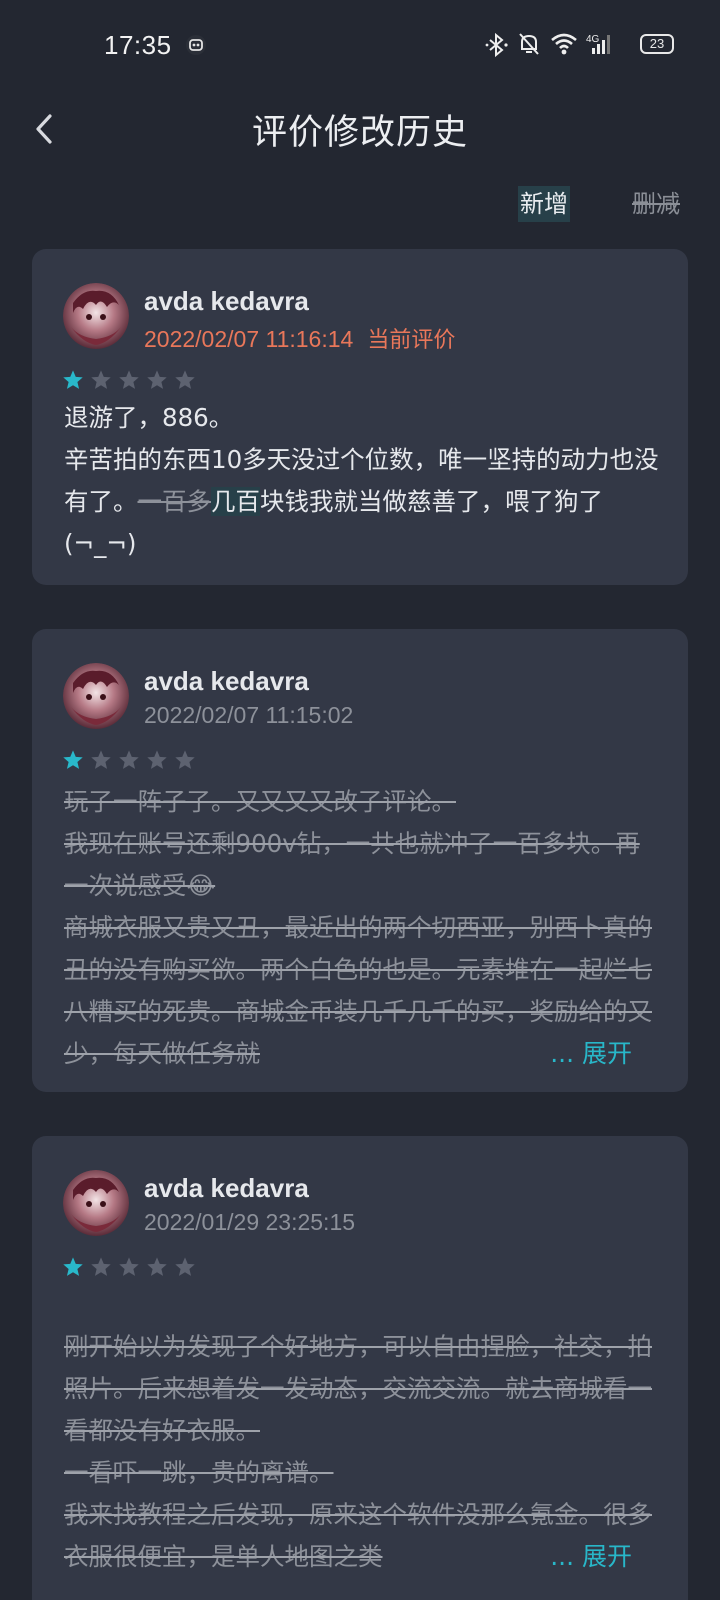 This screenshot has width=720, height=1600. Describe the element at coordinates (529, 44) in the screenshot. I see `mute-bell-icon` at that location.